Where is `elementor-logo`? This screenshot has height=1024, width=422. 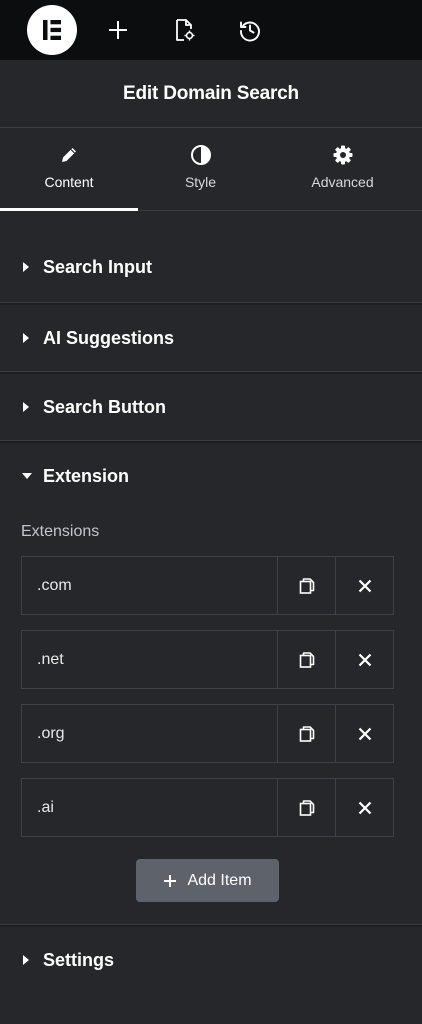
elementor-logo is located at coordinates (52, 30).